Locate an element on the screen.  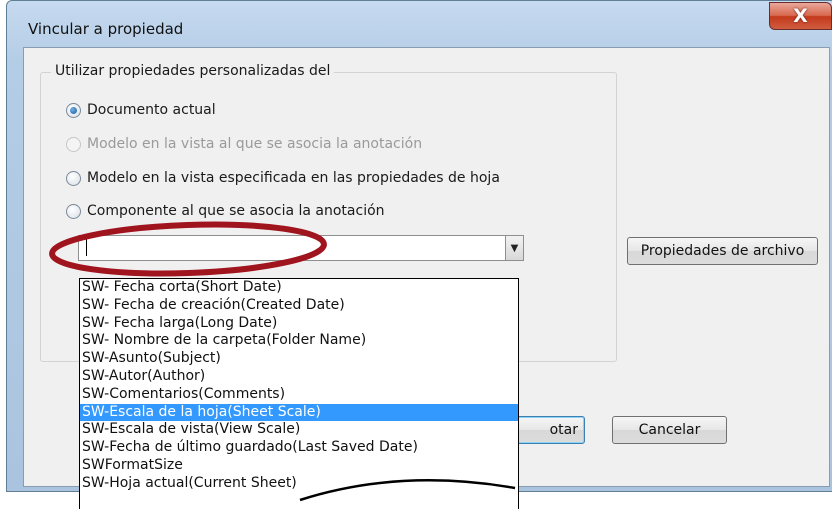
title-bar: Vincular a propiedad X is located at coordinates (421, 22).